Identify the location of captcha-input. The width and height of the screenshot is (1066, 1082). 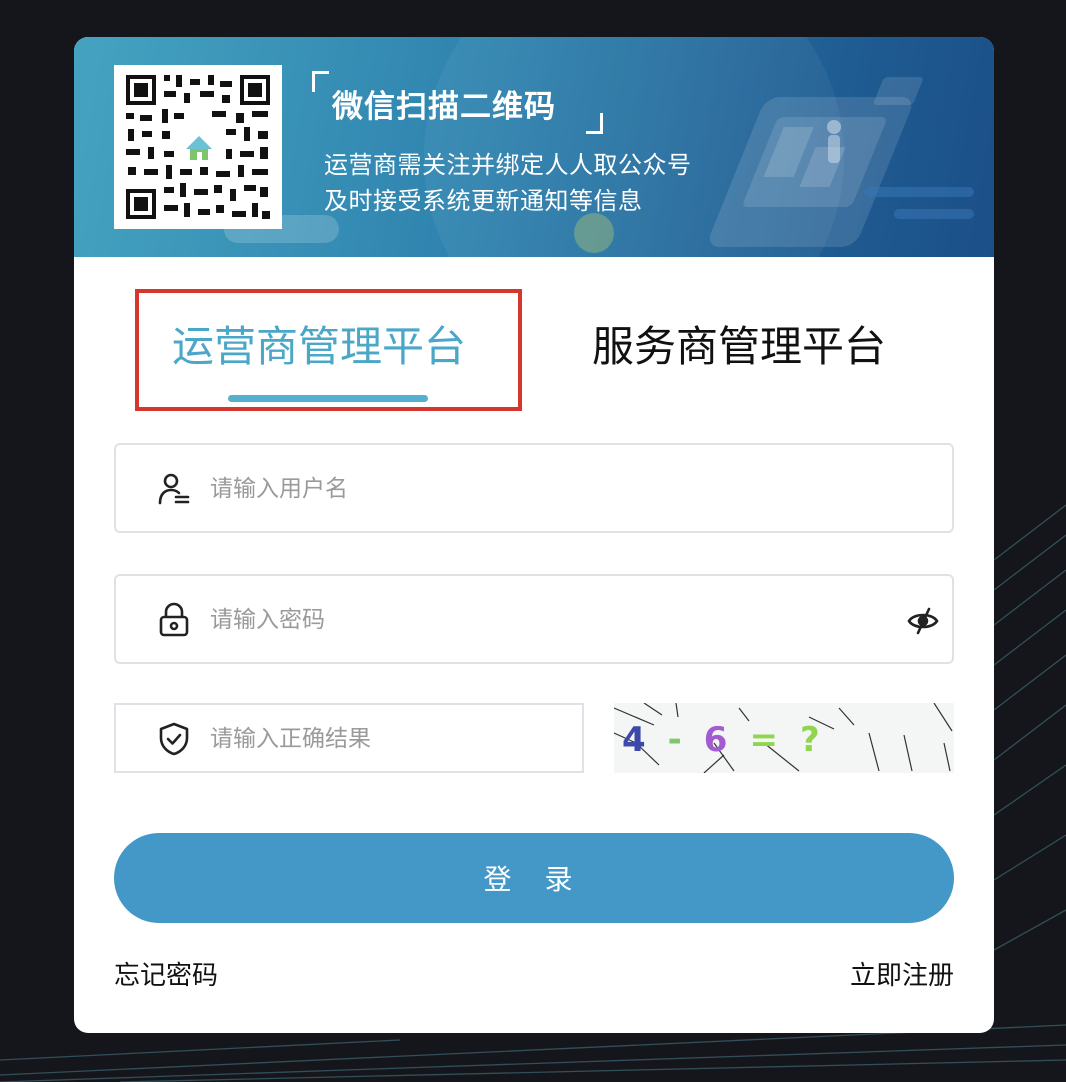
(385, 739).